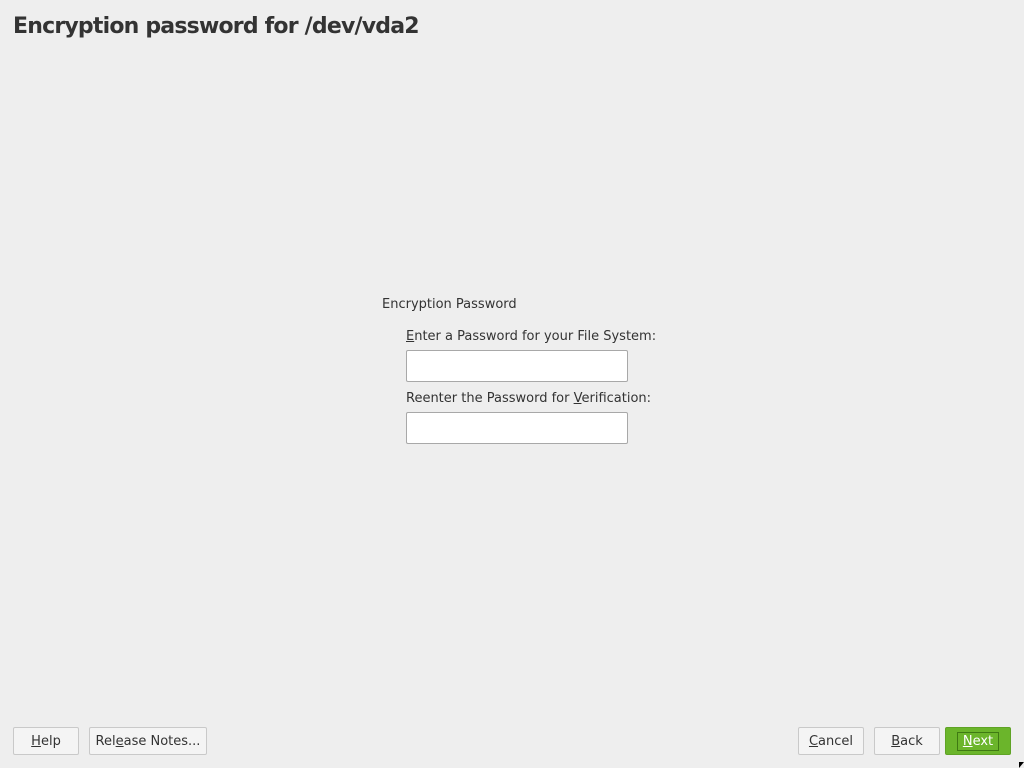  What do you see at coordinates (517, 366) in the screenshot?
I see `password-input` at bounding box center [517, 366].